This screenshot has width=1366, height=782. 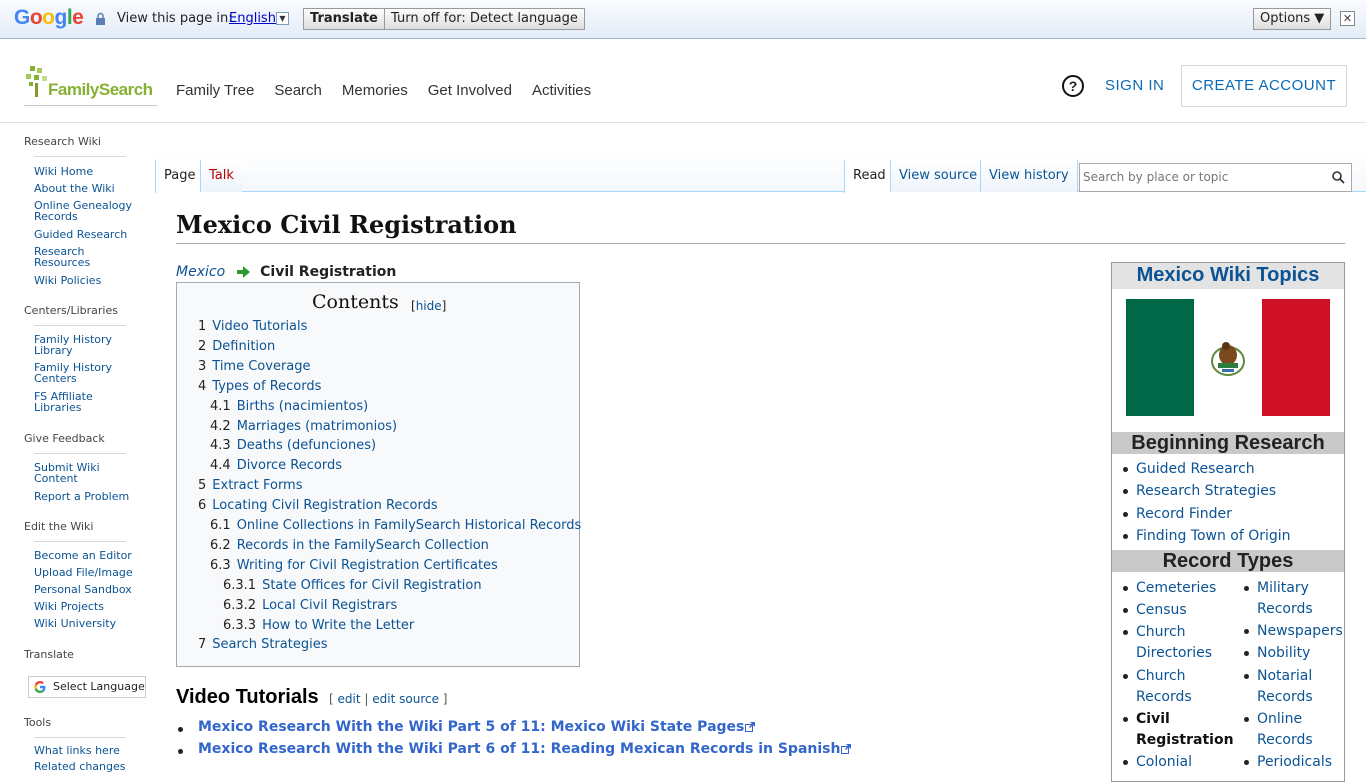 What do you see at coordinates (221, 176) in the screenshot?
I see `tab-talk: Talk` at bounding box center [221, 176].